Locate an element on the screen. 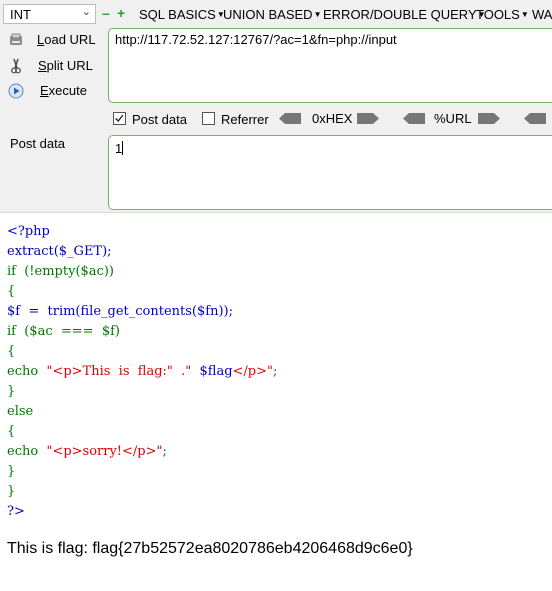 The width and height of the screenshot is (552, 591). execute-button: Execute is located at coordinates (54, 92).